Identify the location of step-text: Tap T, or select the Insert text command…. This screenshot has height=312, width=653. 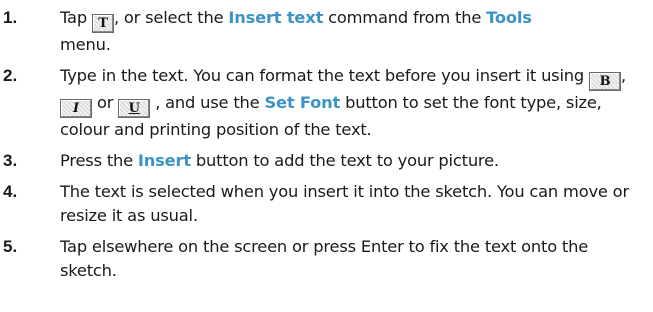
(354, 31).